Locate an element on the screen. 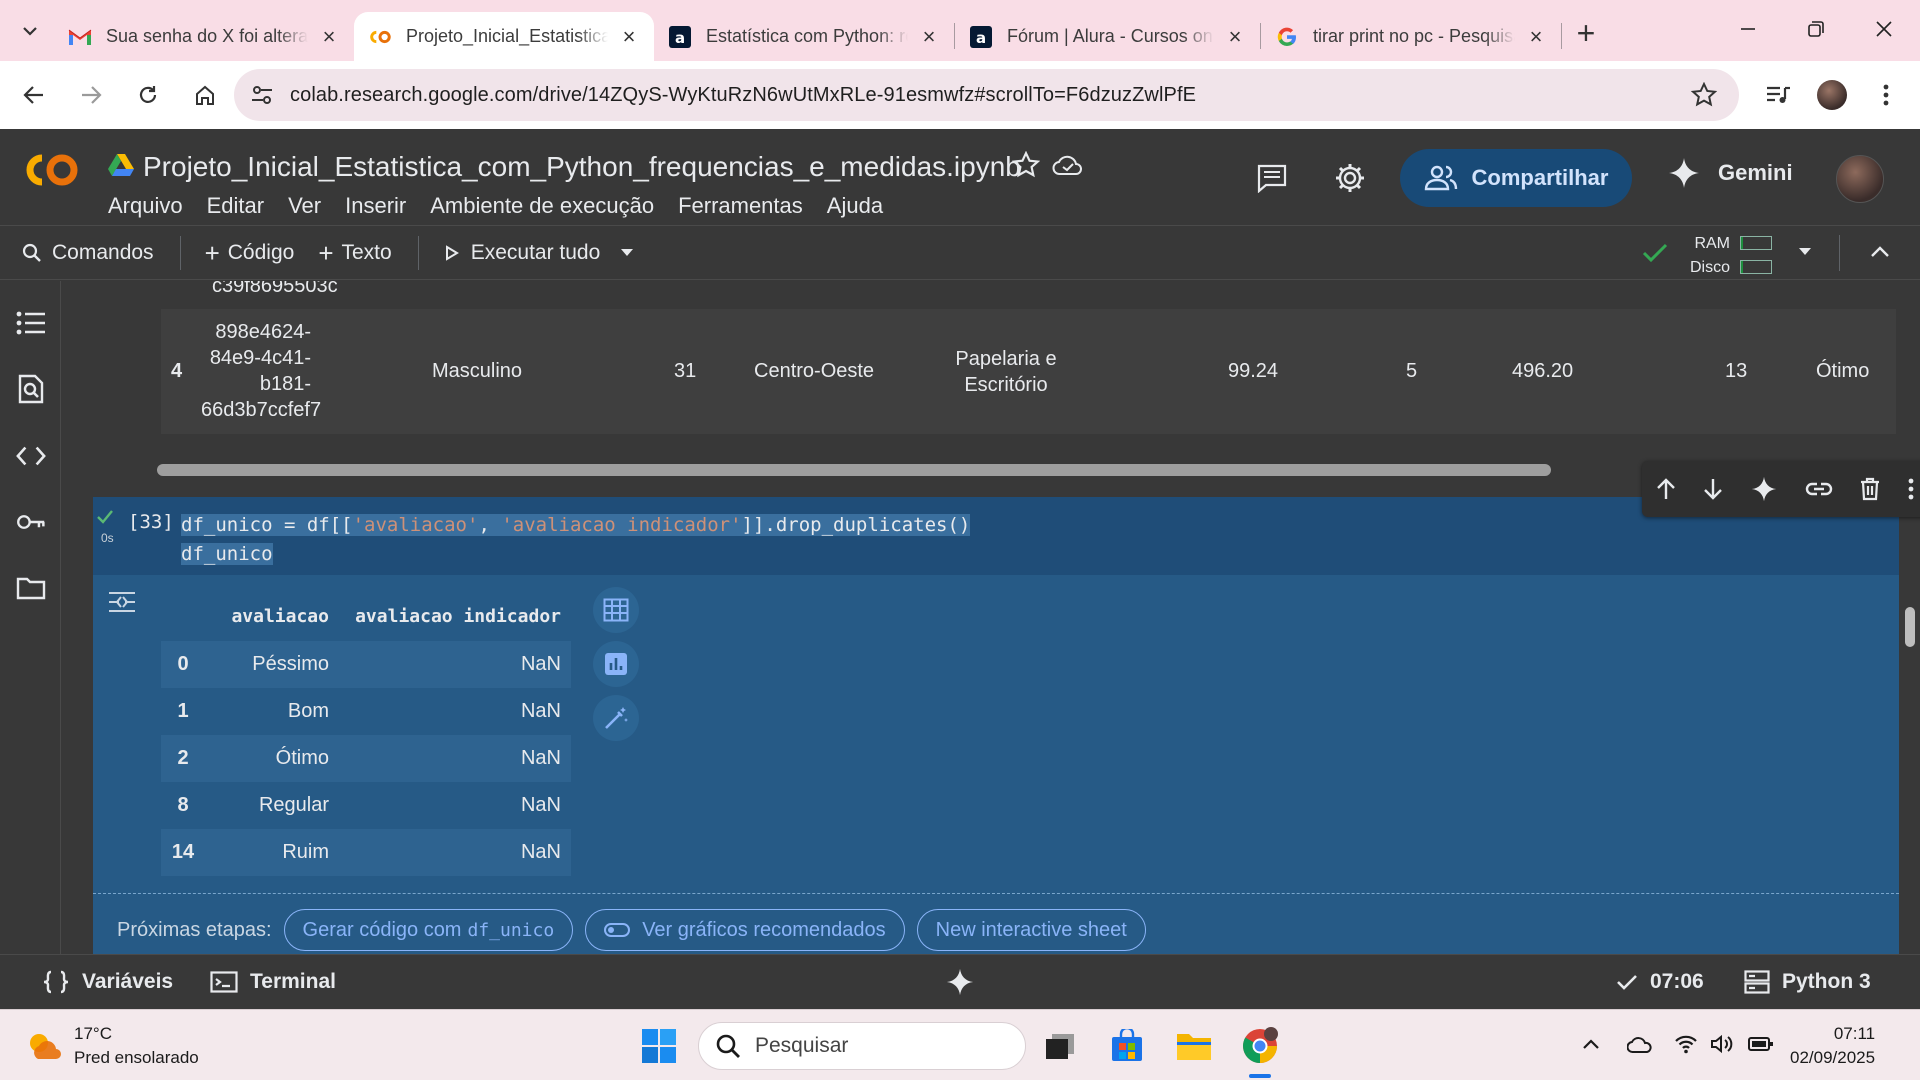 The width and height of the screenshot is (1920, 1080). start-button is located at coordinates (659, 1046).